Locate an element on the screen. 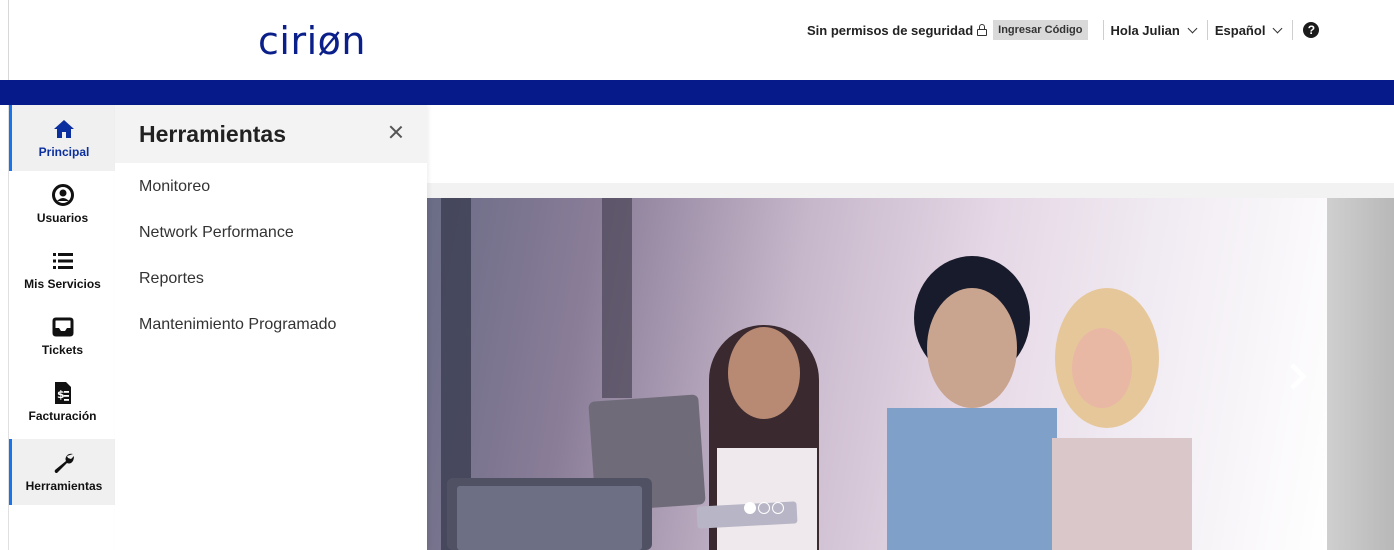 This screenshot has height=550, width=1394. home-icon is located at coordinates (64, 129).